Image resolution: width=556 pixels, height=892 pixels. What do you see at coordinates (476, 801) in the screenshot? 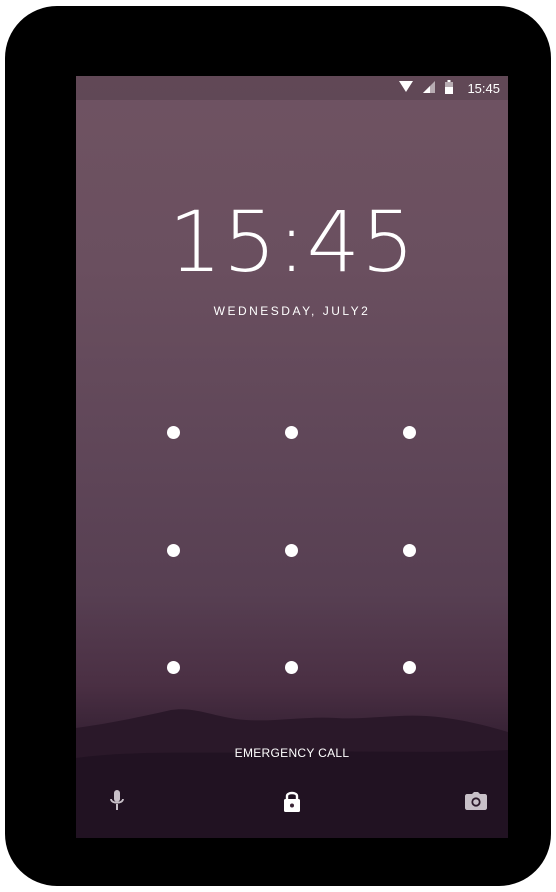
I see `camera-icon` at bounding box center [476, 801].